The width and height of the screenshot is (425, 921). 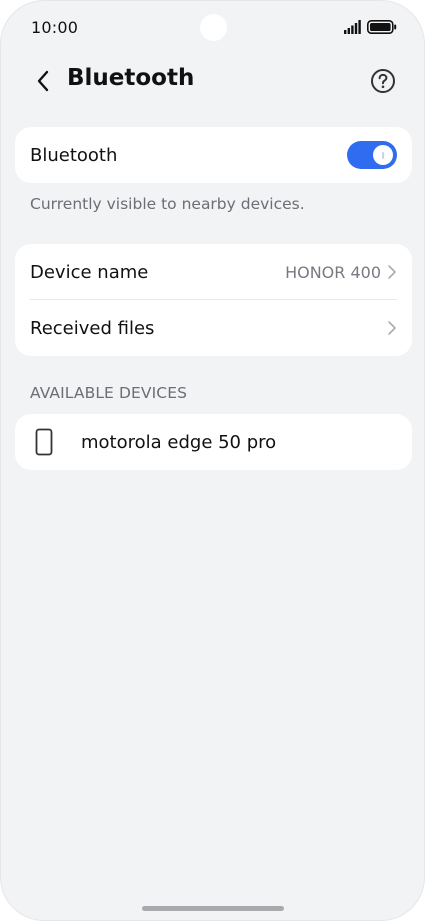 What do you see at coordinates (44, 442) in the screenshot?
I see `phone-icon` at bounding box center [44, 442].